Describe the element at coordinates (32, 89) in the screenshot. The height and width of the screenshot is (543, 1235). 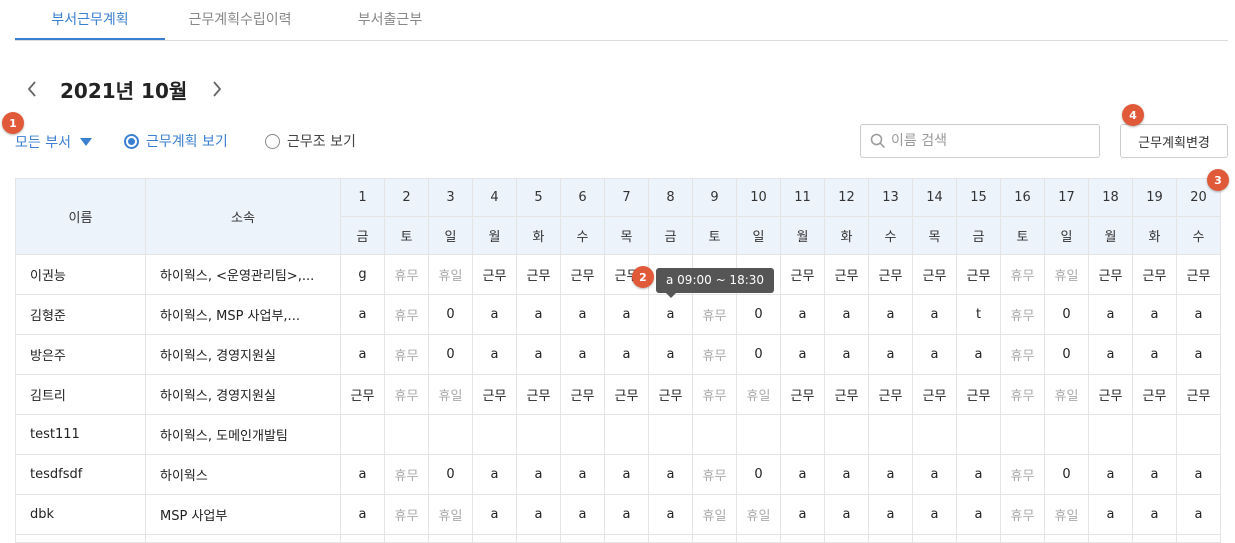
I see `chevron-left-icon` at that location.